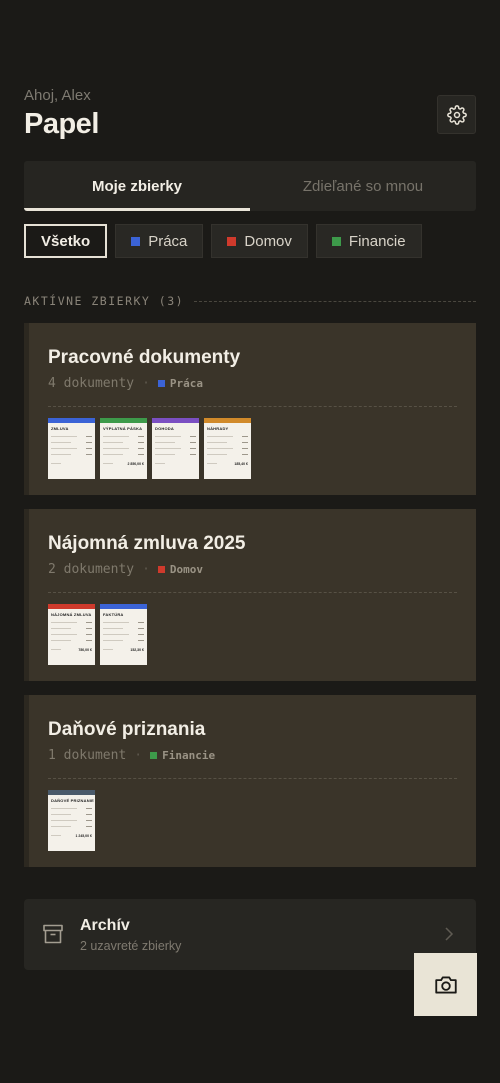 The width and height of the screenshot is (500, 1083). Describe the element at coordinates (227, 448) in the screenshot. I see `document-thumbnail: NÁHRADY 185,40 €` at that location.